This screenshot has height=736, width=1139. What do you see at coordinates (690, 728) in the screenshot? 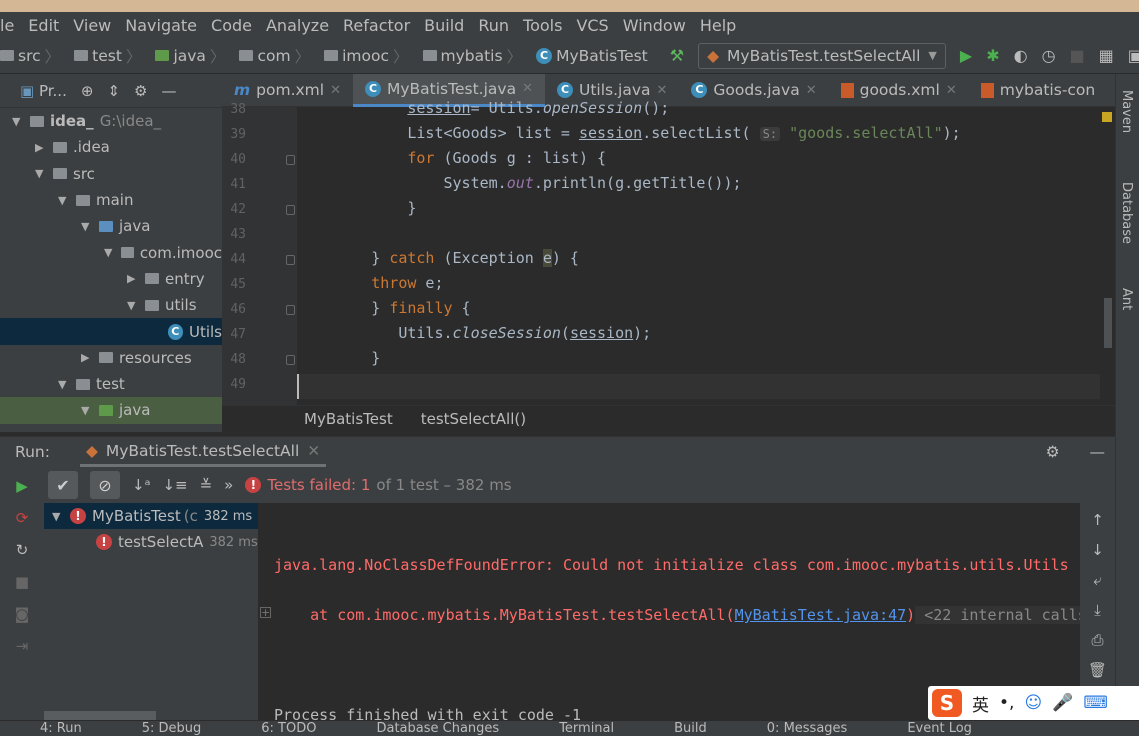
I see `tool-window-build: Build` at bounding box center [690, 728].